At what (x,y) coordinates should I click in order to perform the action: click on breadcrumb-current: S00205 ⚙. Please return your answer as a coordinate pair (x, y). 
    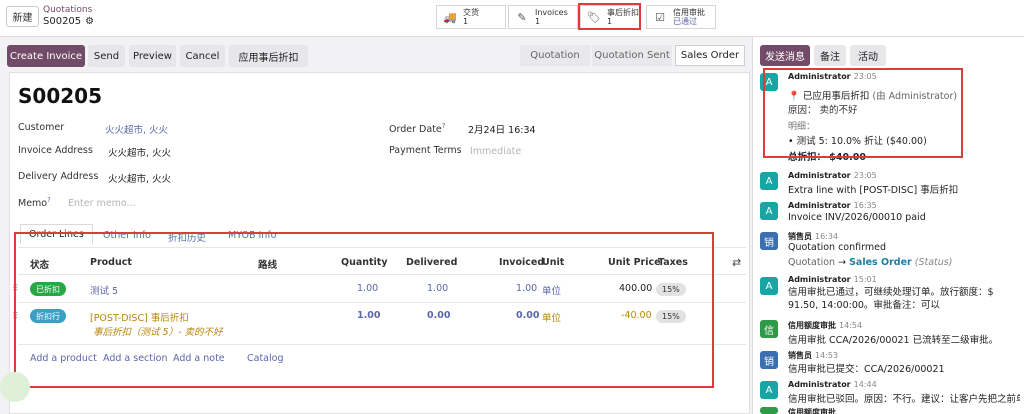
    Looking at the image, I should click on (68, 21).